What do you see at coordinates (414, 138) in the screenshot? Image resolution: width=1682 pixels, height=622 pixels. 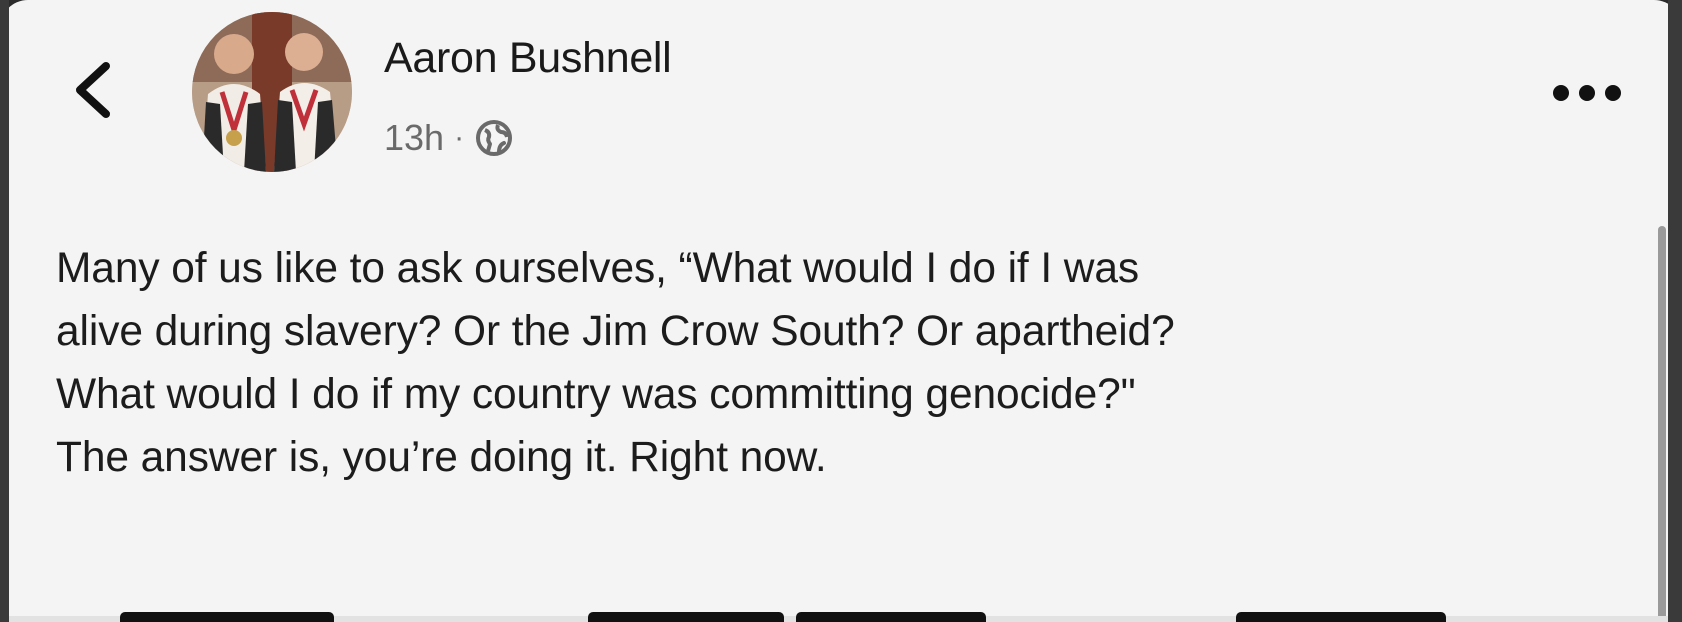 I see `post-time: 13h` at bounding box center [414, 138].